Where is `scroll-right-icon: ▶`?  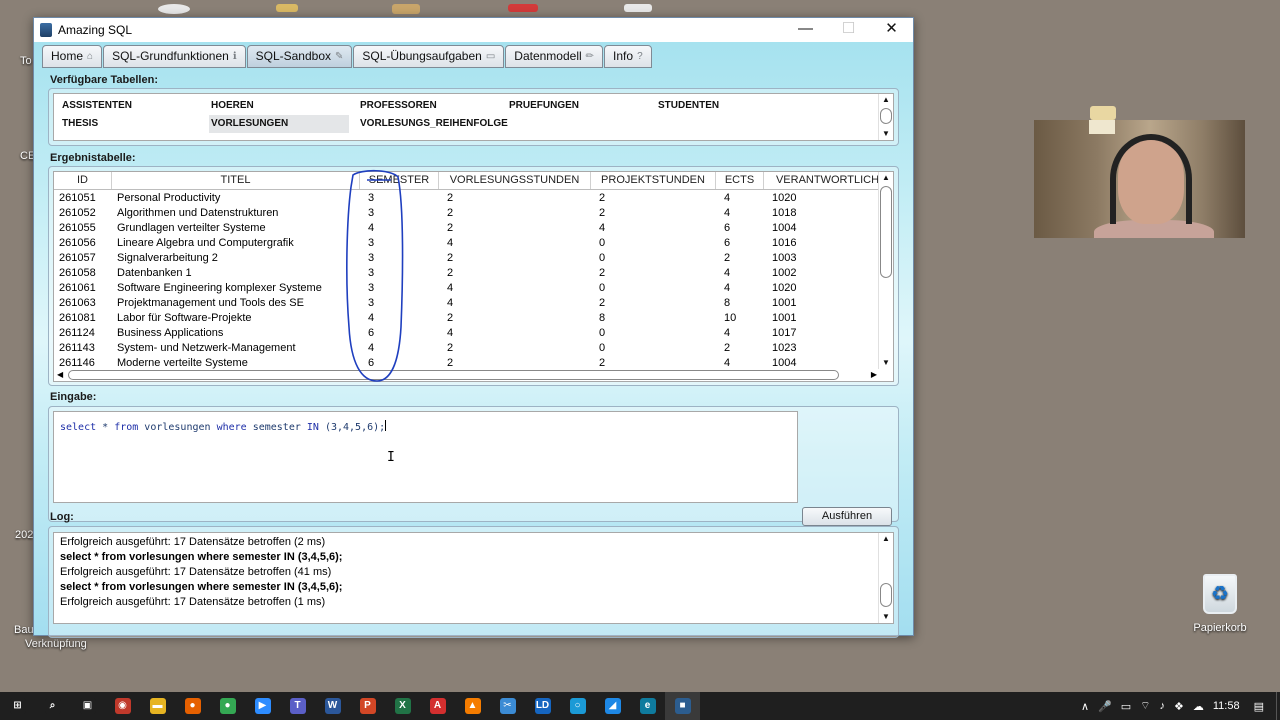
scroll-right-icon: ▶ is located at coordinates (874, 375).